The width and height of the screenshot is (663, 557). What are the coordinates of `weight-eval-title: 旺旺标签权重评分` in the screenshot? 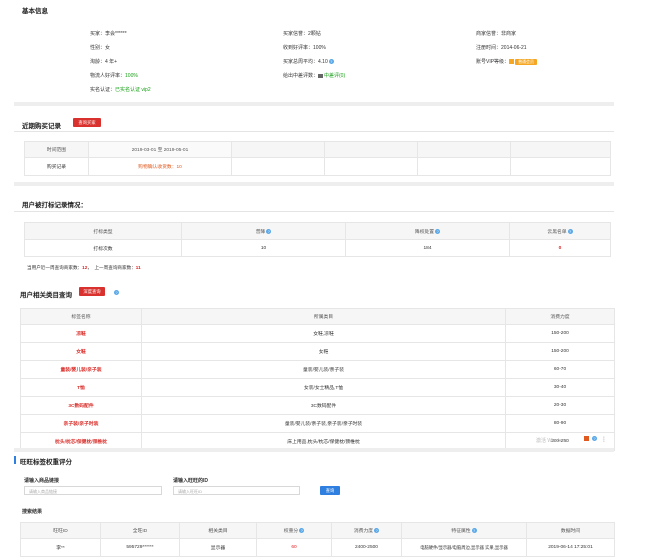 It's located at (46, 462).